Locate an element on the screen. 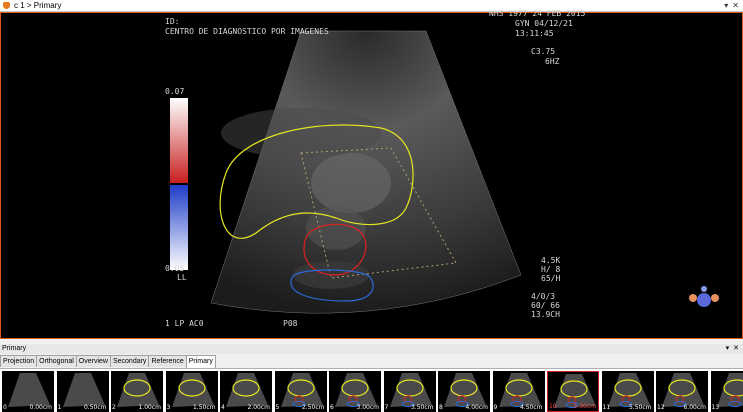 Image resolution: width=743 pixels, height=412 pixels. power-label: P08 is located at coordinates (290, 323).